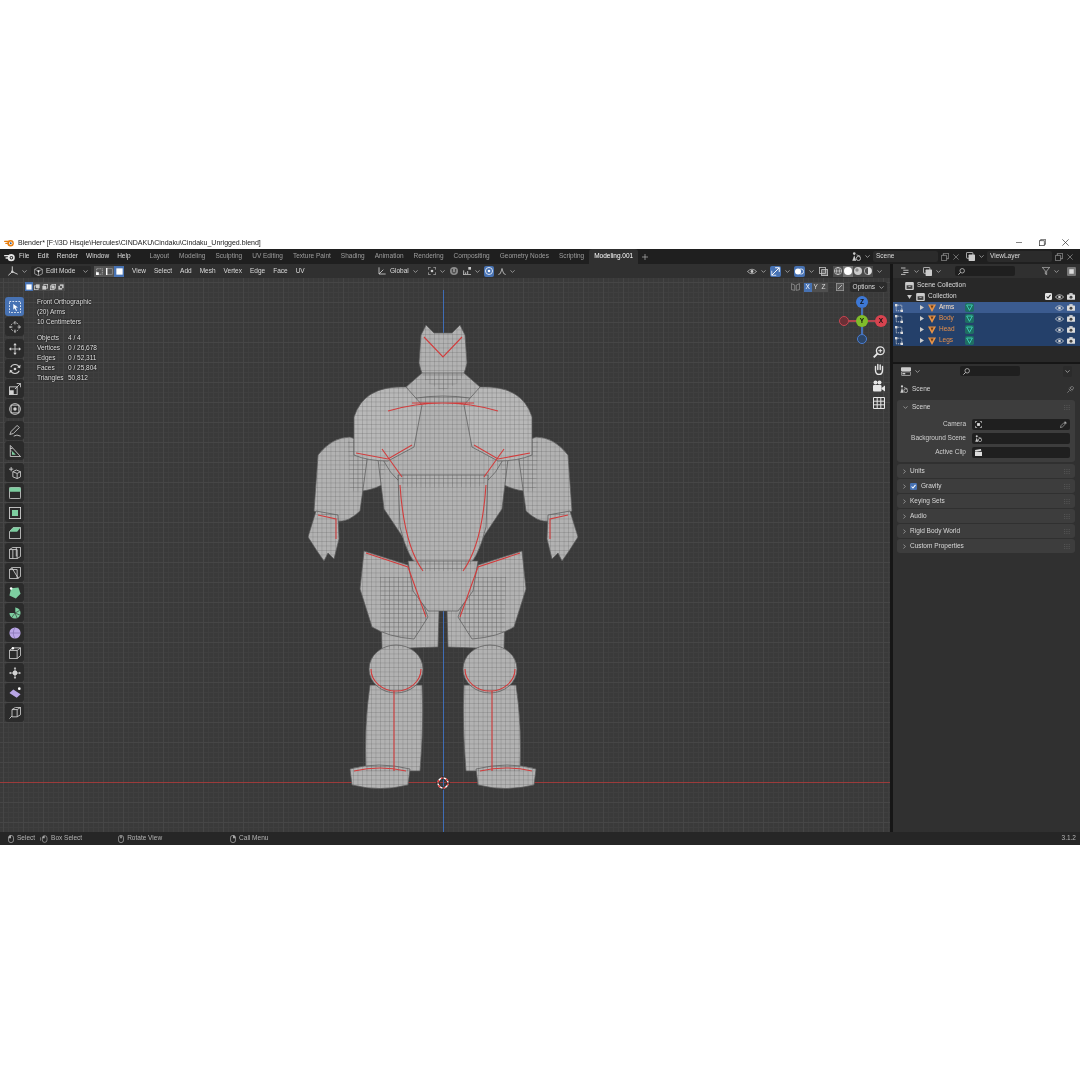 This screenshot has height=1080, width=1080. What do you see at coordinates (488, 271) in the screenshot?
I see `proportional-editing-button` at bounding box center [488, 271].